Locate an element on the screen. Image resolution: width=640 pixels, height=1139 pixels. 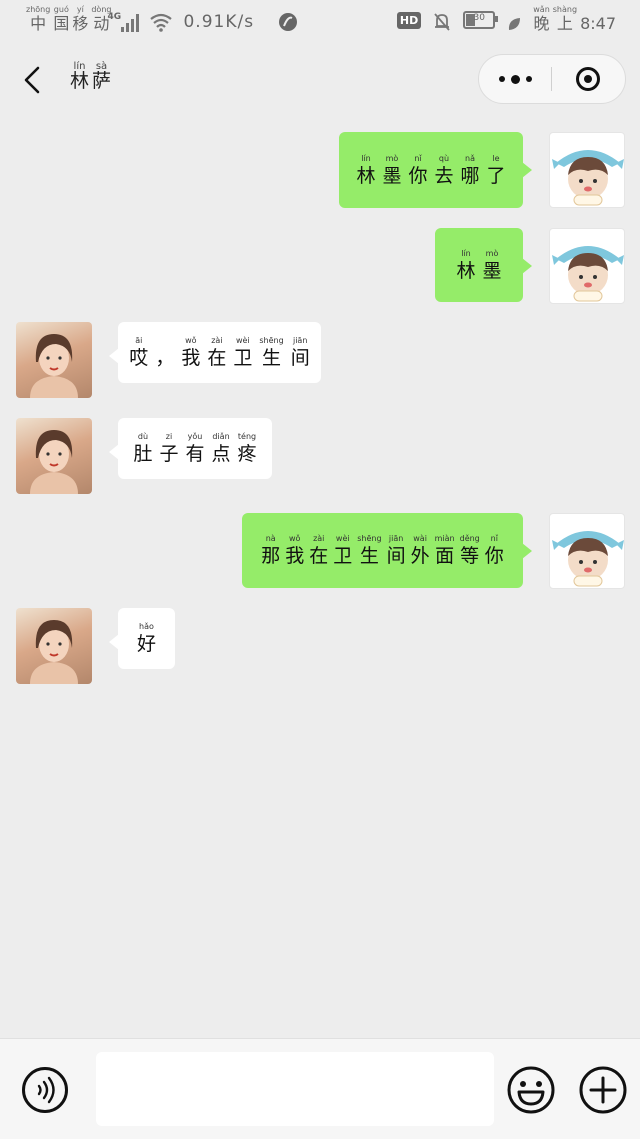
network-speed: 0.91K/s is located at coordinates (219, 22).